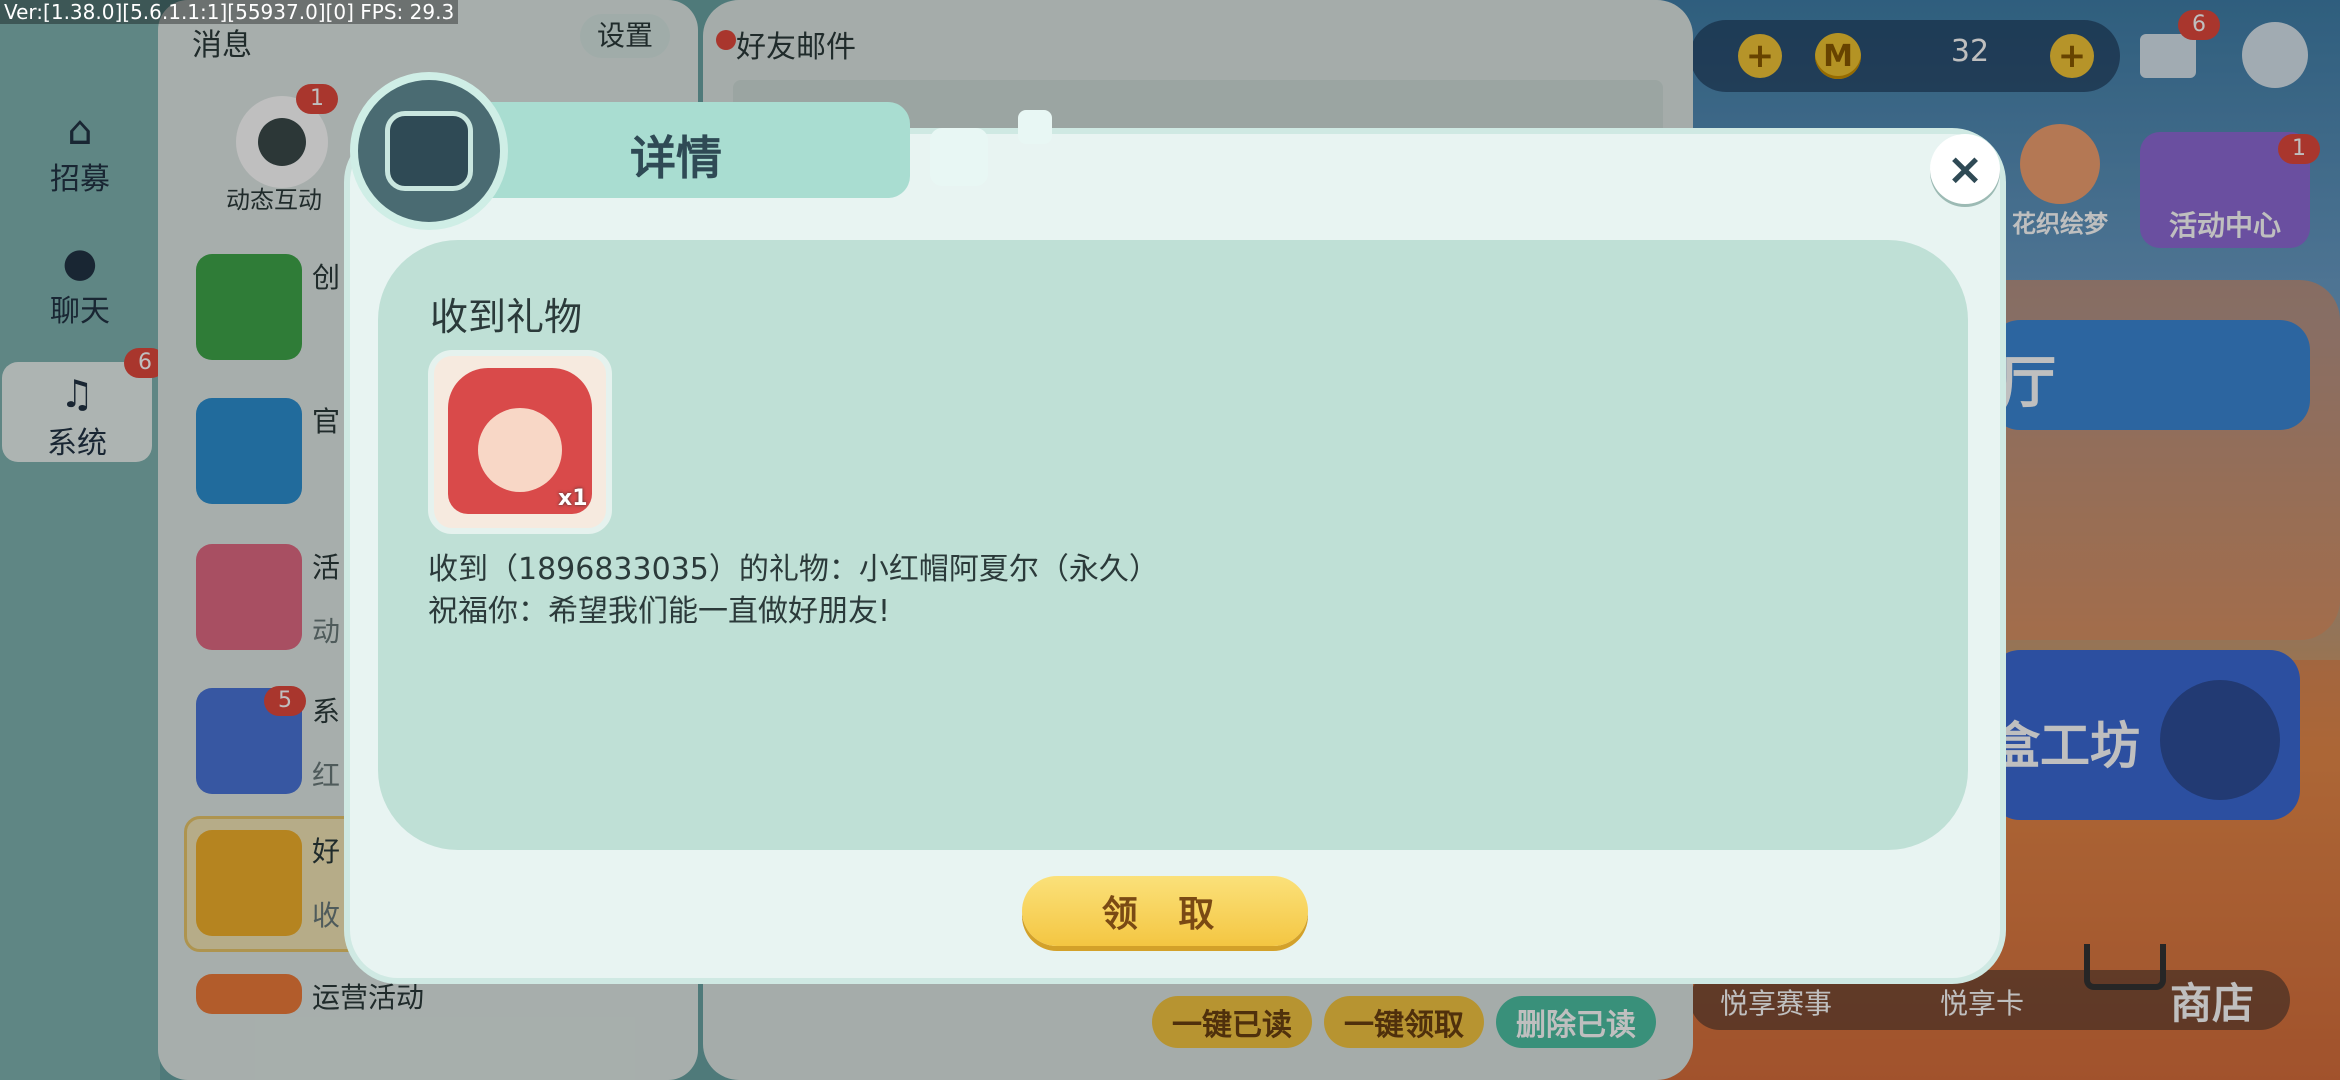  What do you see at coordinates (659, 611) in the screenshot?
I see `gift-message-line2: 祝福你：希望我们能一直做好朋友!` at bounding box center [659, 611].